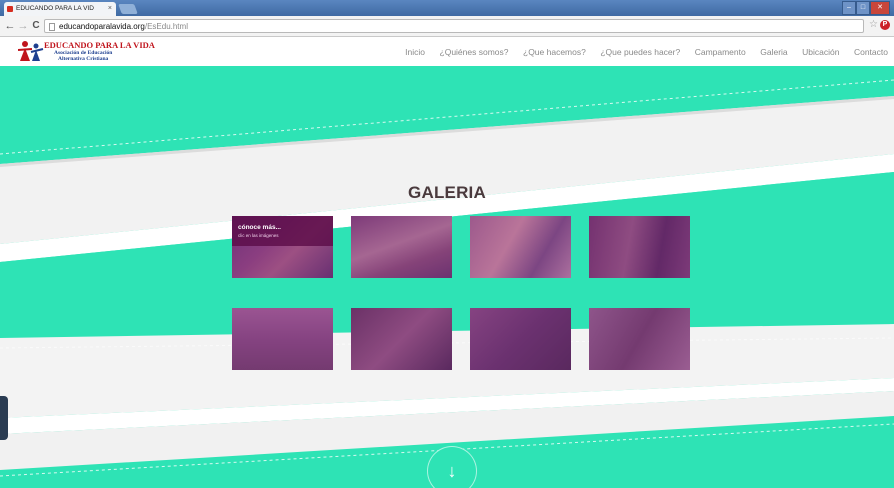 The image size is (894, 488). Describe the element at coordinates (720, 52) in the screenshot. I see `menu-item-campamento: Campamento` at that location.